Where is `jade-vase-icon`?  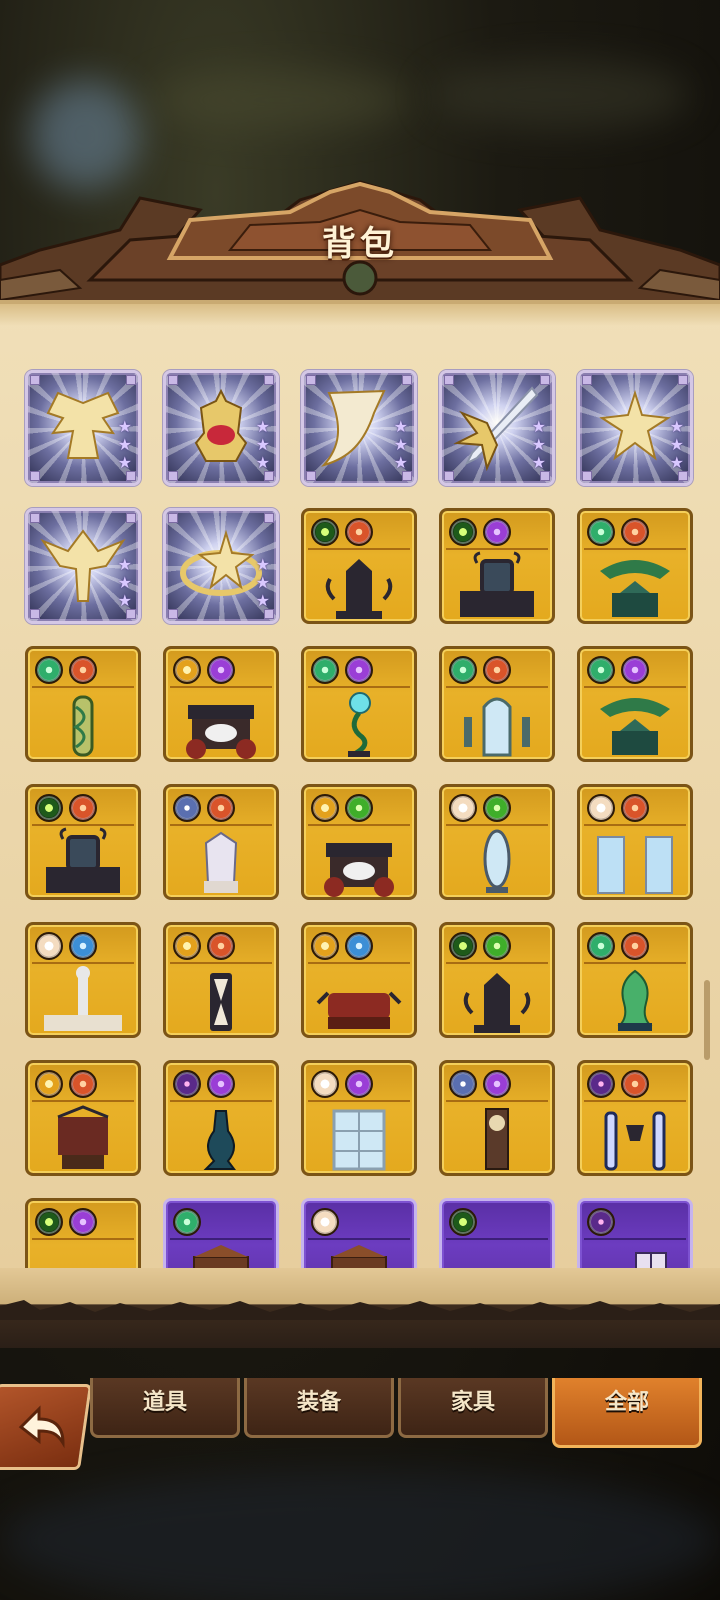
jade-vase-icon is located at coordinates (635, 1000).